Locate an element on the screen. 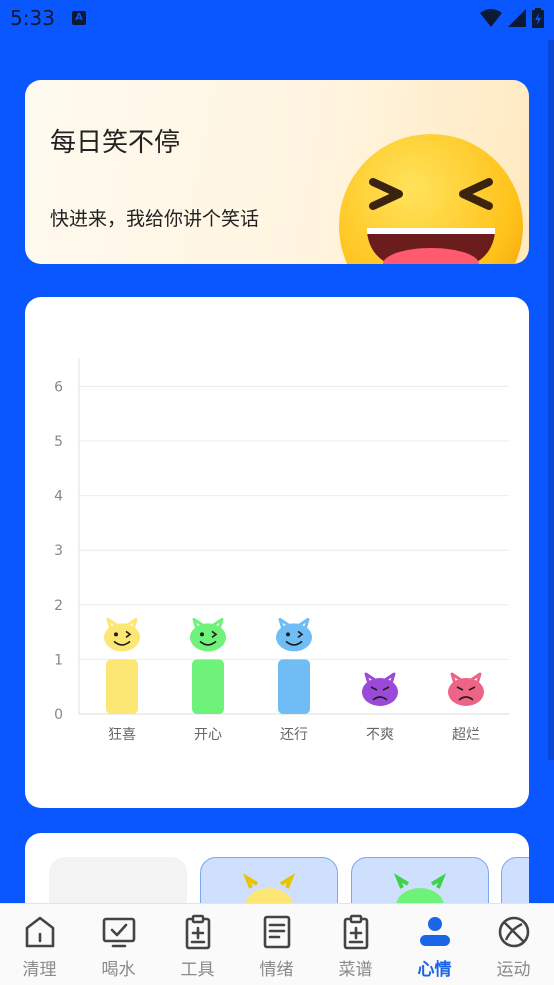 This screenshot has height=985, width=554. tab-mood: 心情 is located at coordinates (434, 944).